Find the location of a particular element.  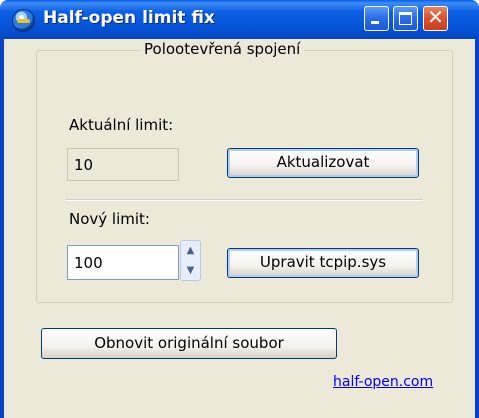

separator is located at coordinates (244, 200).